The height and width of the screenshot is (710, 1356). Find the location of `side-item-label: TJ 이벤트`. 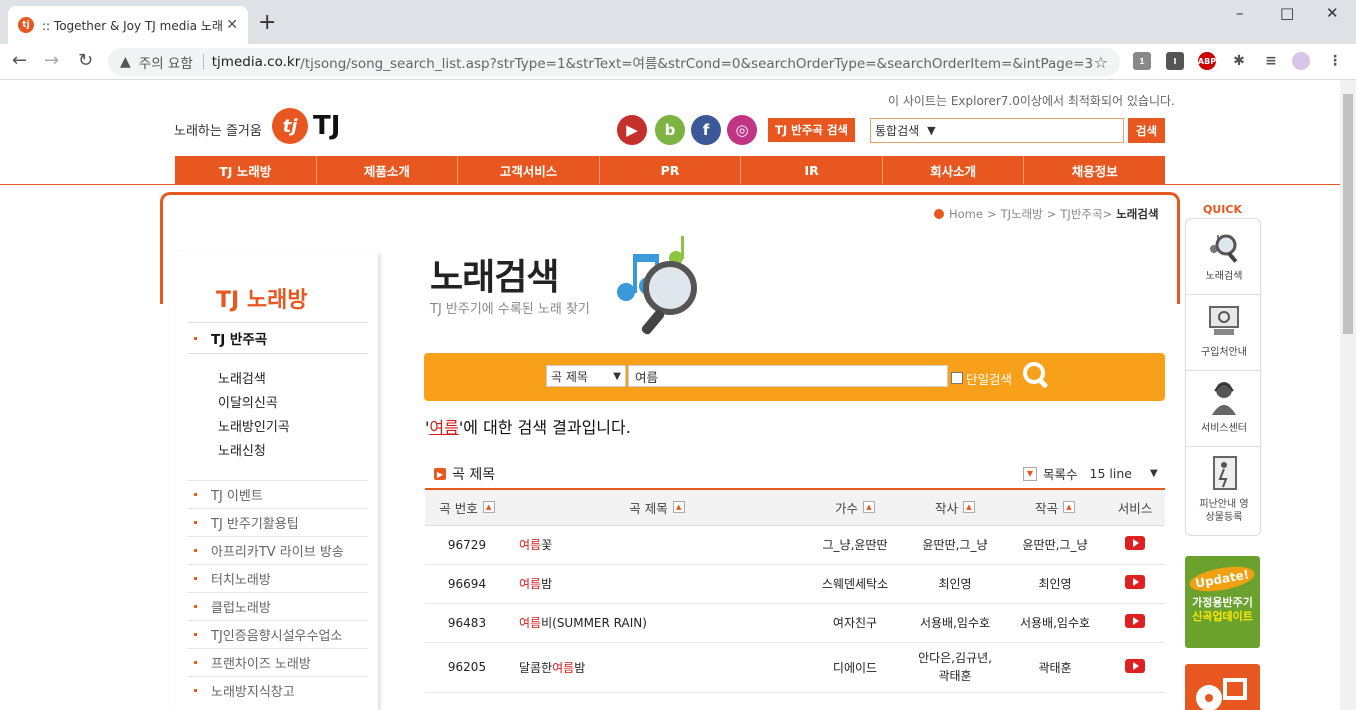

side-item-label: TJ 이벤트 is located at coordinates (237, 496).